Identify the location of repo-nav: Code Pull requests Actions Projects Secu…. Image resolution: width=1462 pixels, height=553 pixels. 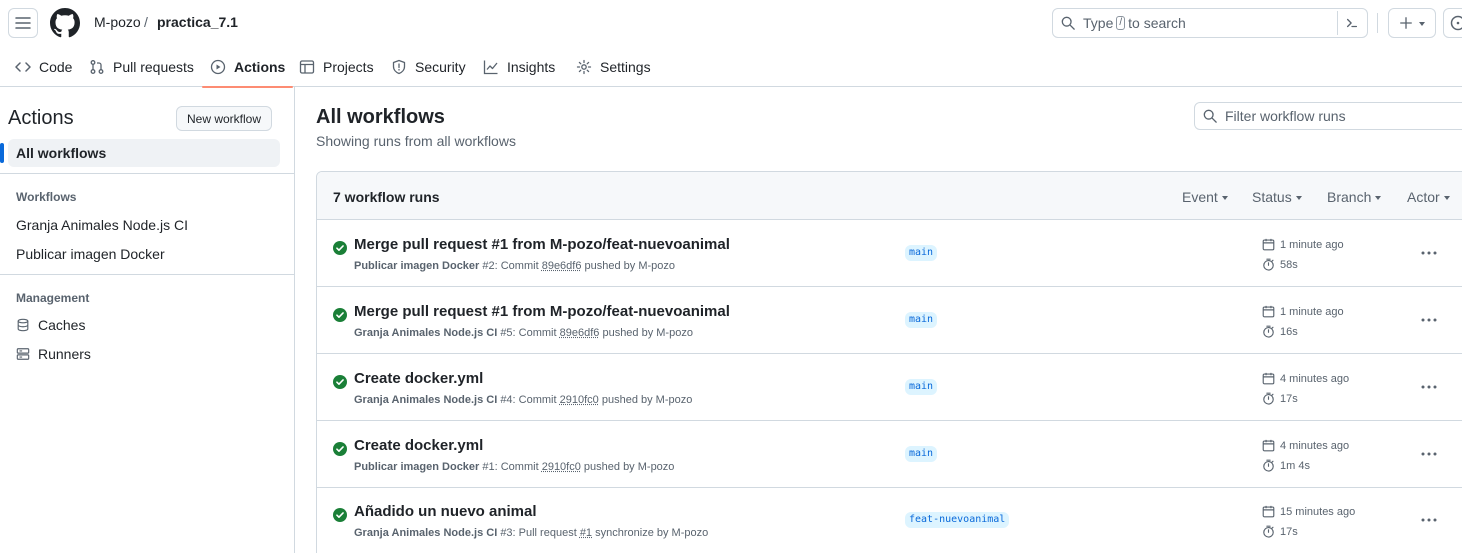
(731, 66).